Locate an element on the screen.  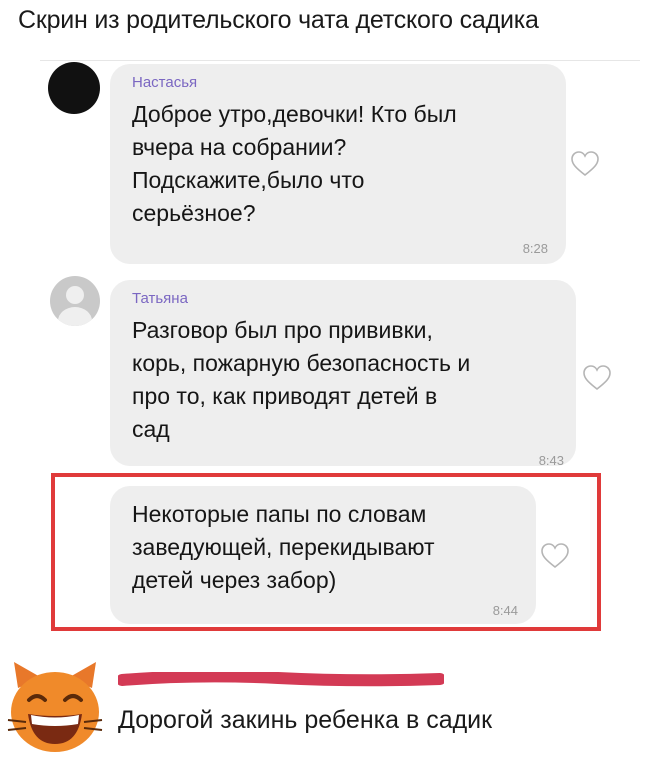
sender-name: Настасья is located at coordinates (164, 82).